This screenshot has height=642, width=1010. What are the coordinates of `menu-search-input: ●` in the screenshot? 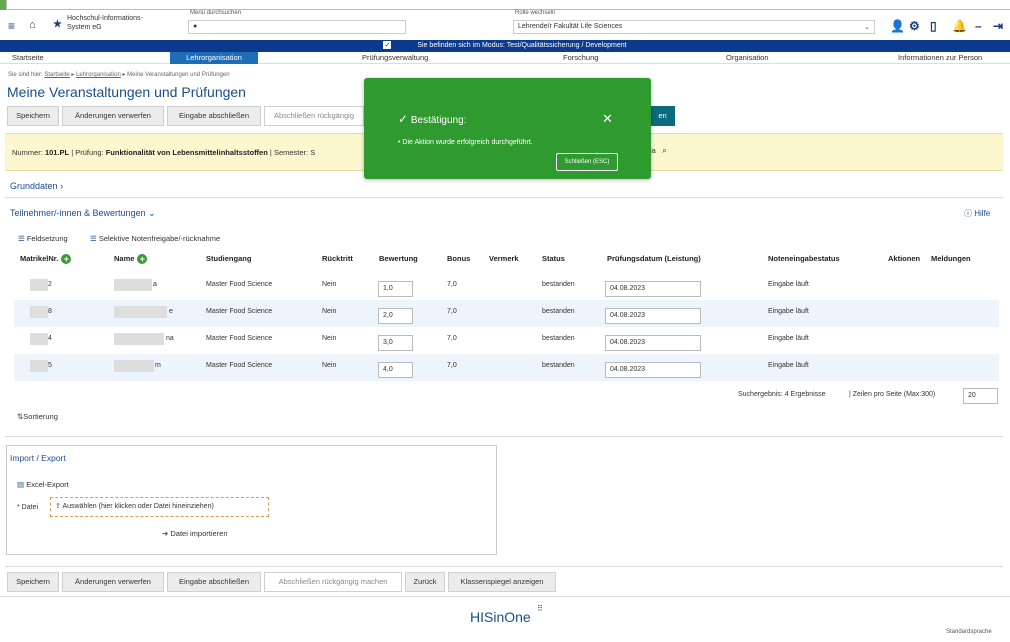 It's located at (297, 27).